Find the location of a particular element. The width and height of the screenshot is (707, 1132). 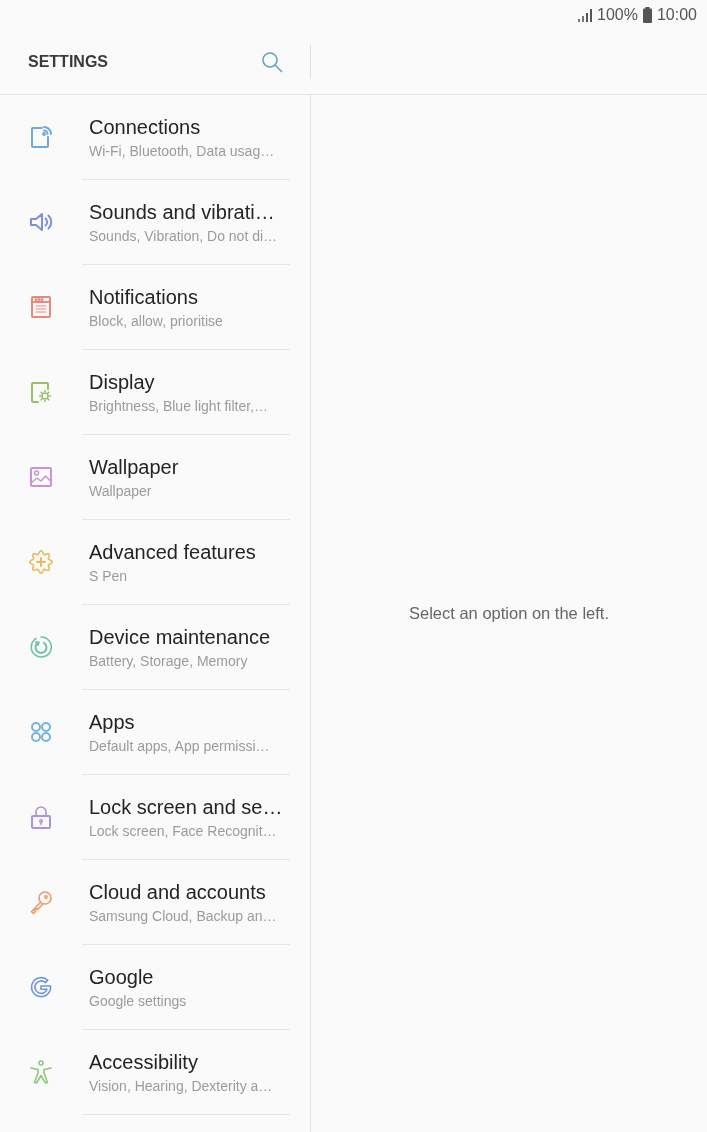

item-subtitle: S Pen is located at coordinates (108, 576).